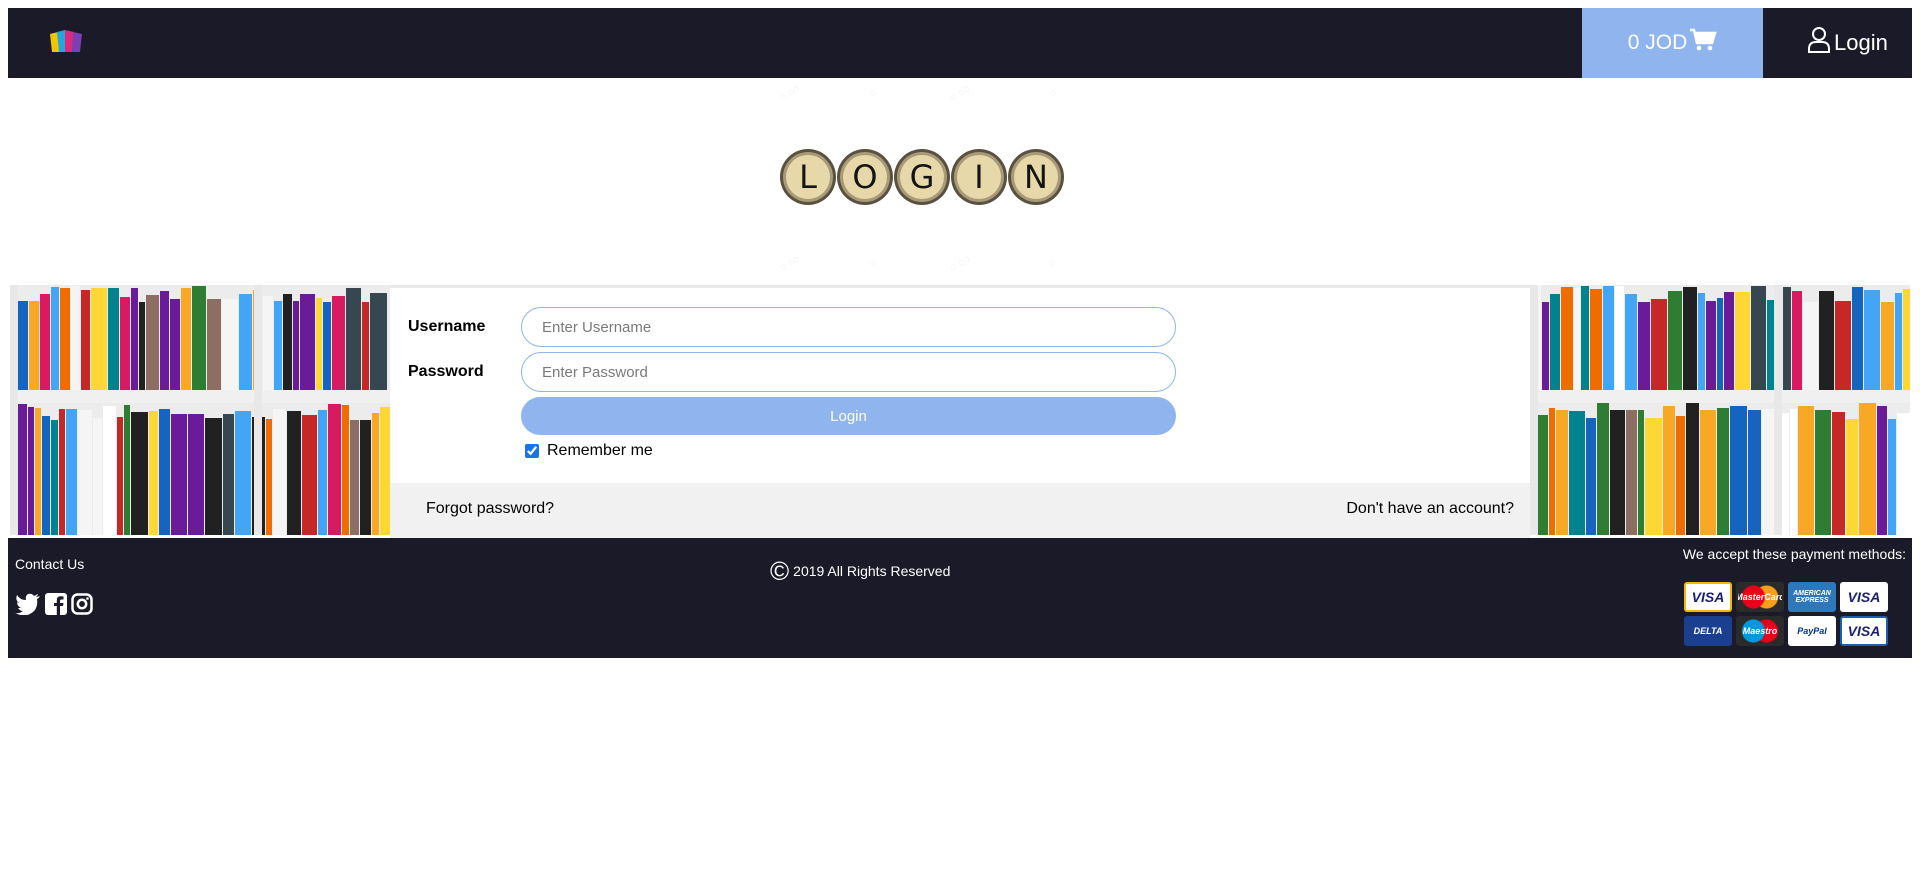 Image resolution: width=1920 pixels, height=873 pixels. I want to click on username-input, so click(848, 327).